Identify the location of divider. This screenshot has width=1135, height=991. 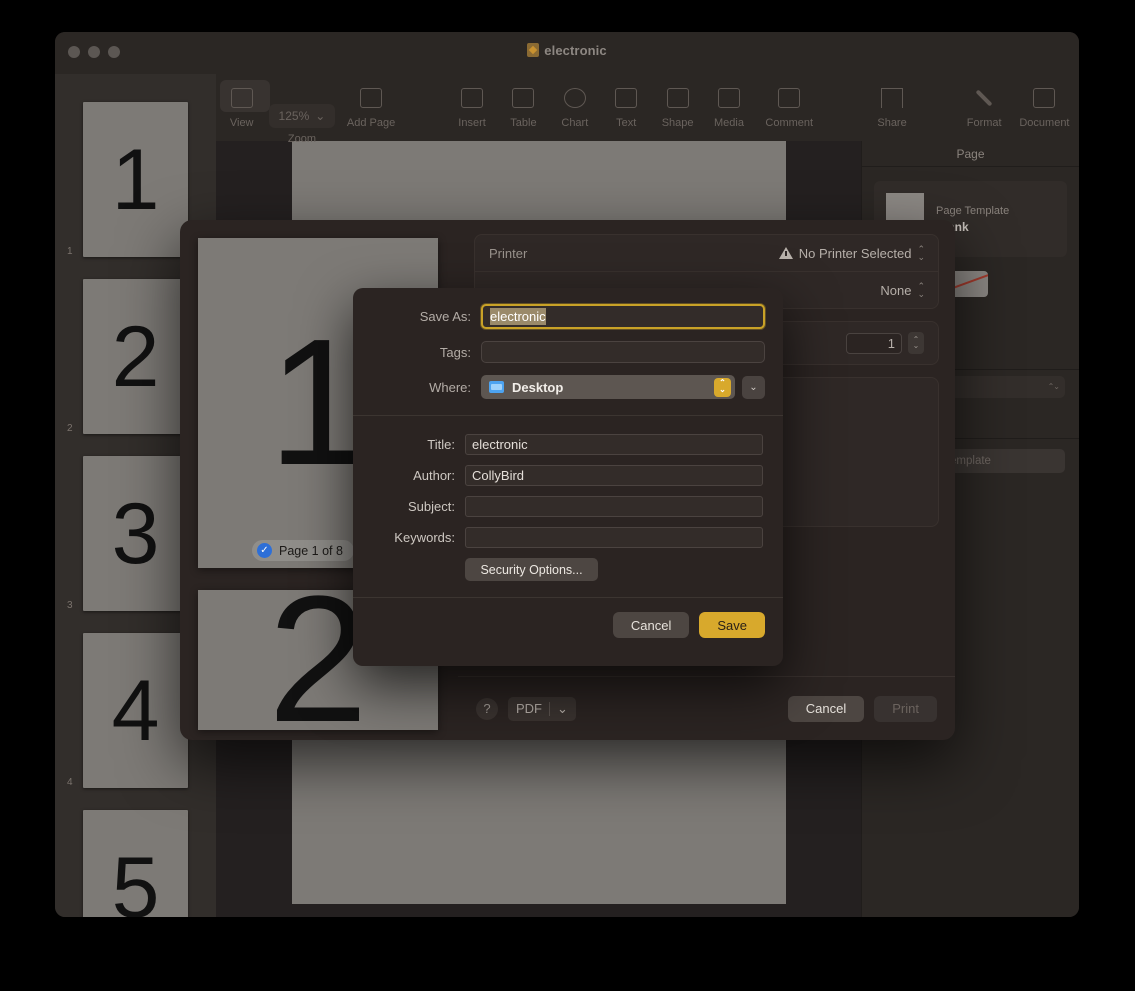
(549, 708).